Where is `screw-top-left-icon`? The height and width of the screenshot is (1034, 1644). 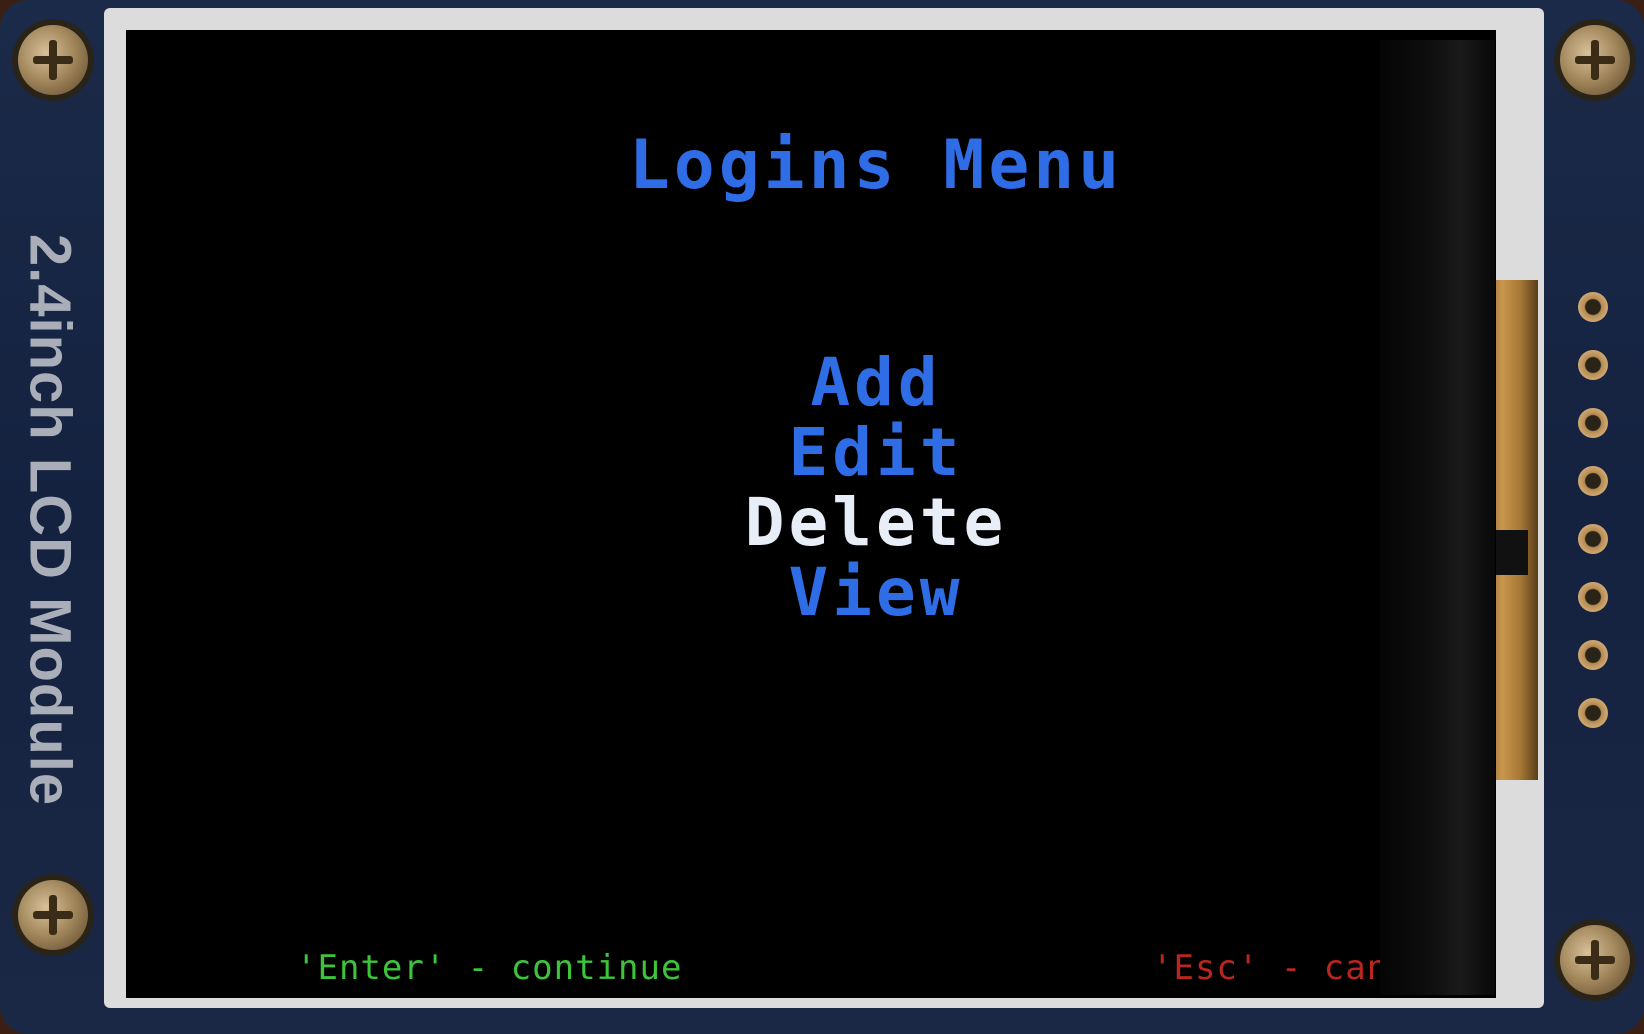
screw-top-left-icon is located at coordinates (53, 60).